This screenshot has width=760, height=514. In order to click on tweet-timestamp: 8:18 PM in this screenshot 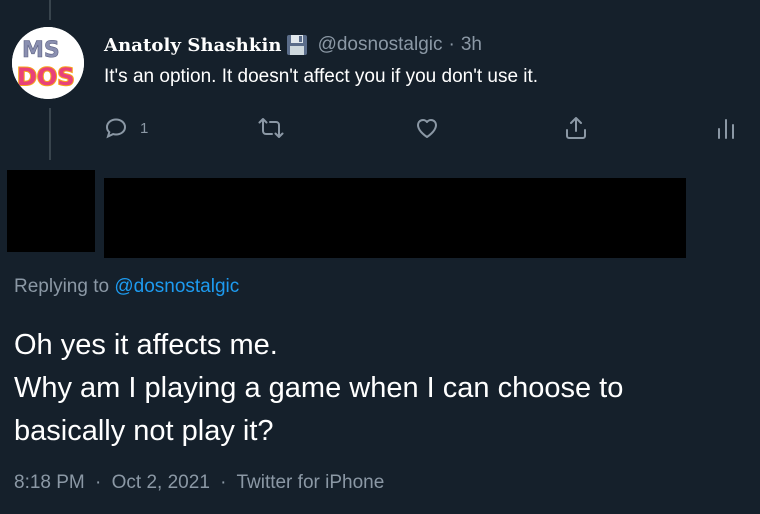, I will do `click(49, 482)`.